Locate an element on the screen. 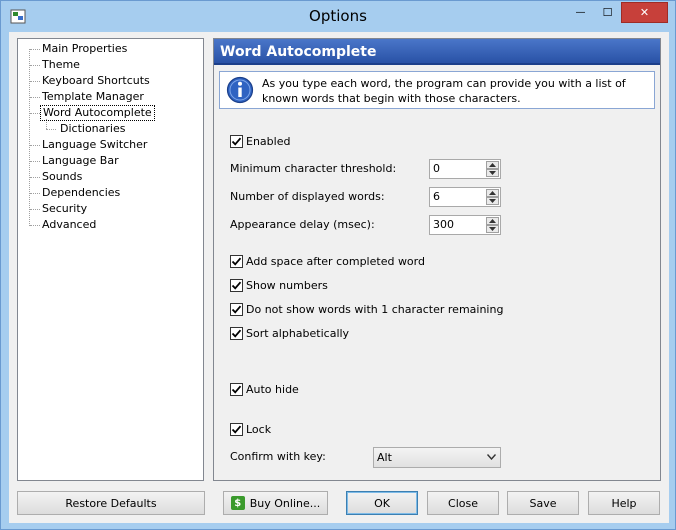 This screenshot has height=530, width=676. help-button: Help is located at coordinates (624, 503).